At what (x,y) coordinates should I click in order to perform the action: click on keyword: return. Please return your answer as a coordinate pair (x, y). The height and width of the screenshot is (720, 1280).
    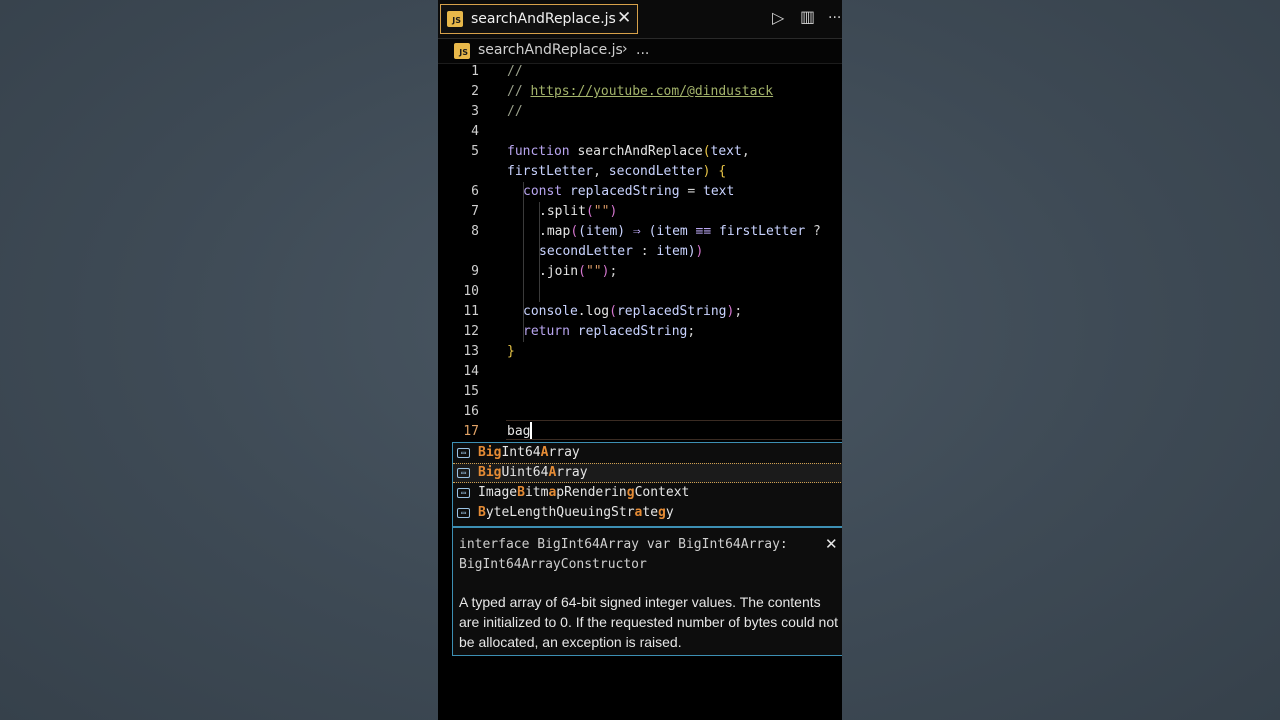
    Looking at the image, I should click on (550, 331).